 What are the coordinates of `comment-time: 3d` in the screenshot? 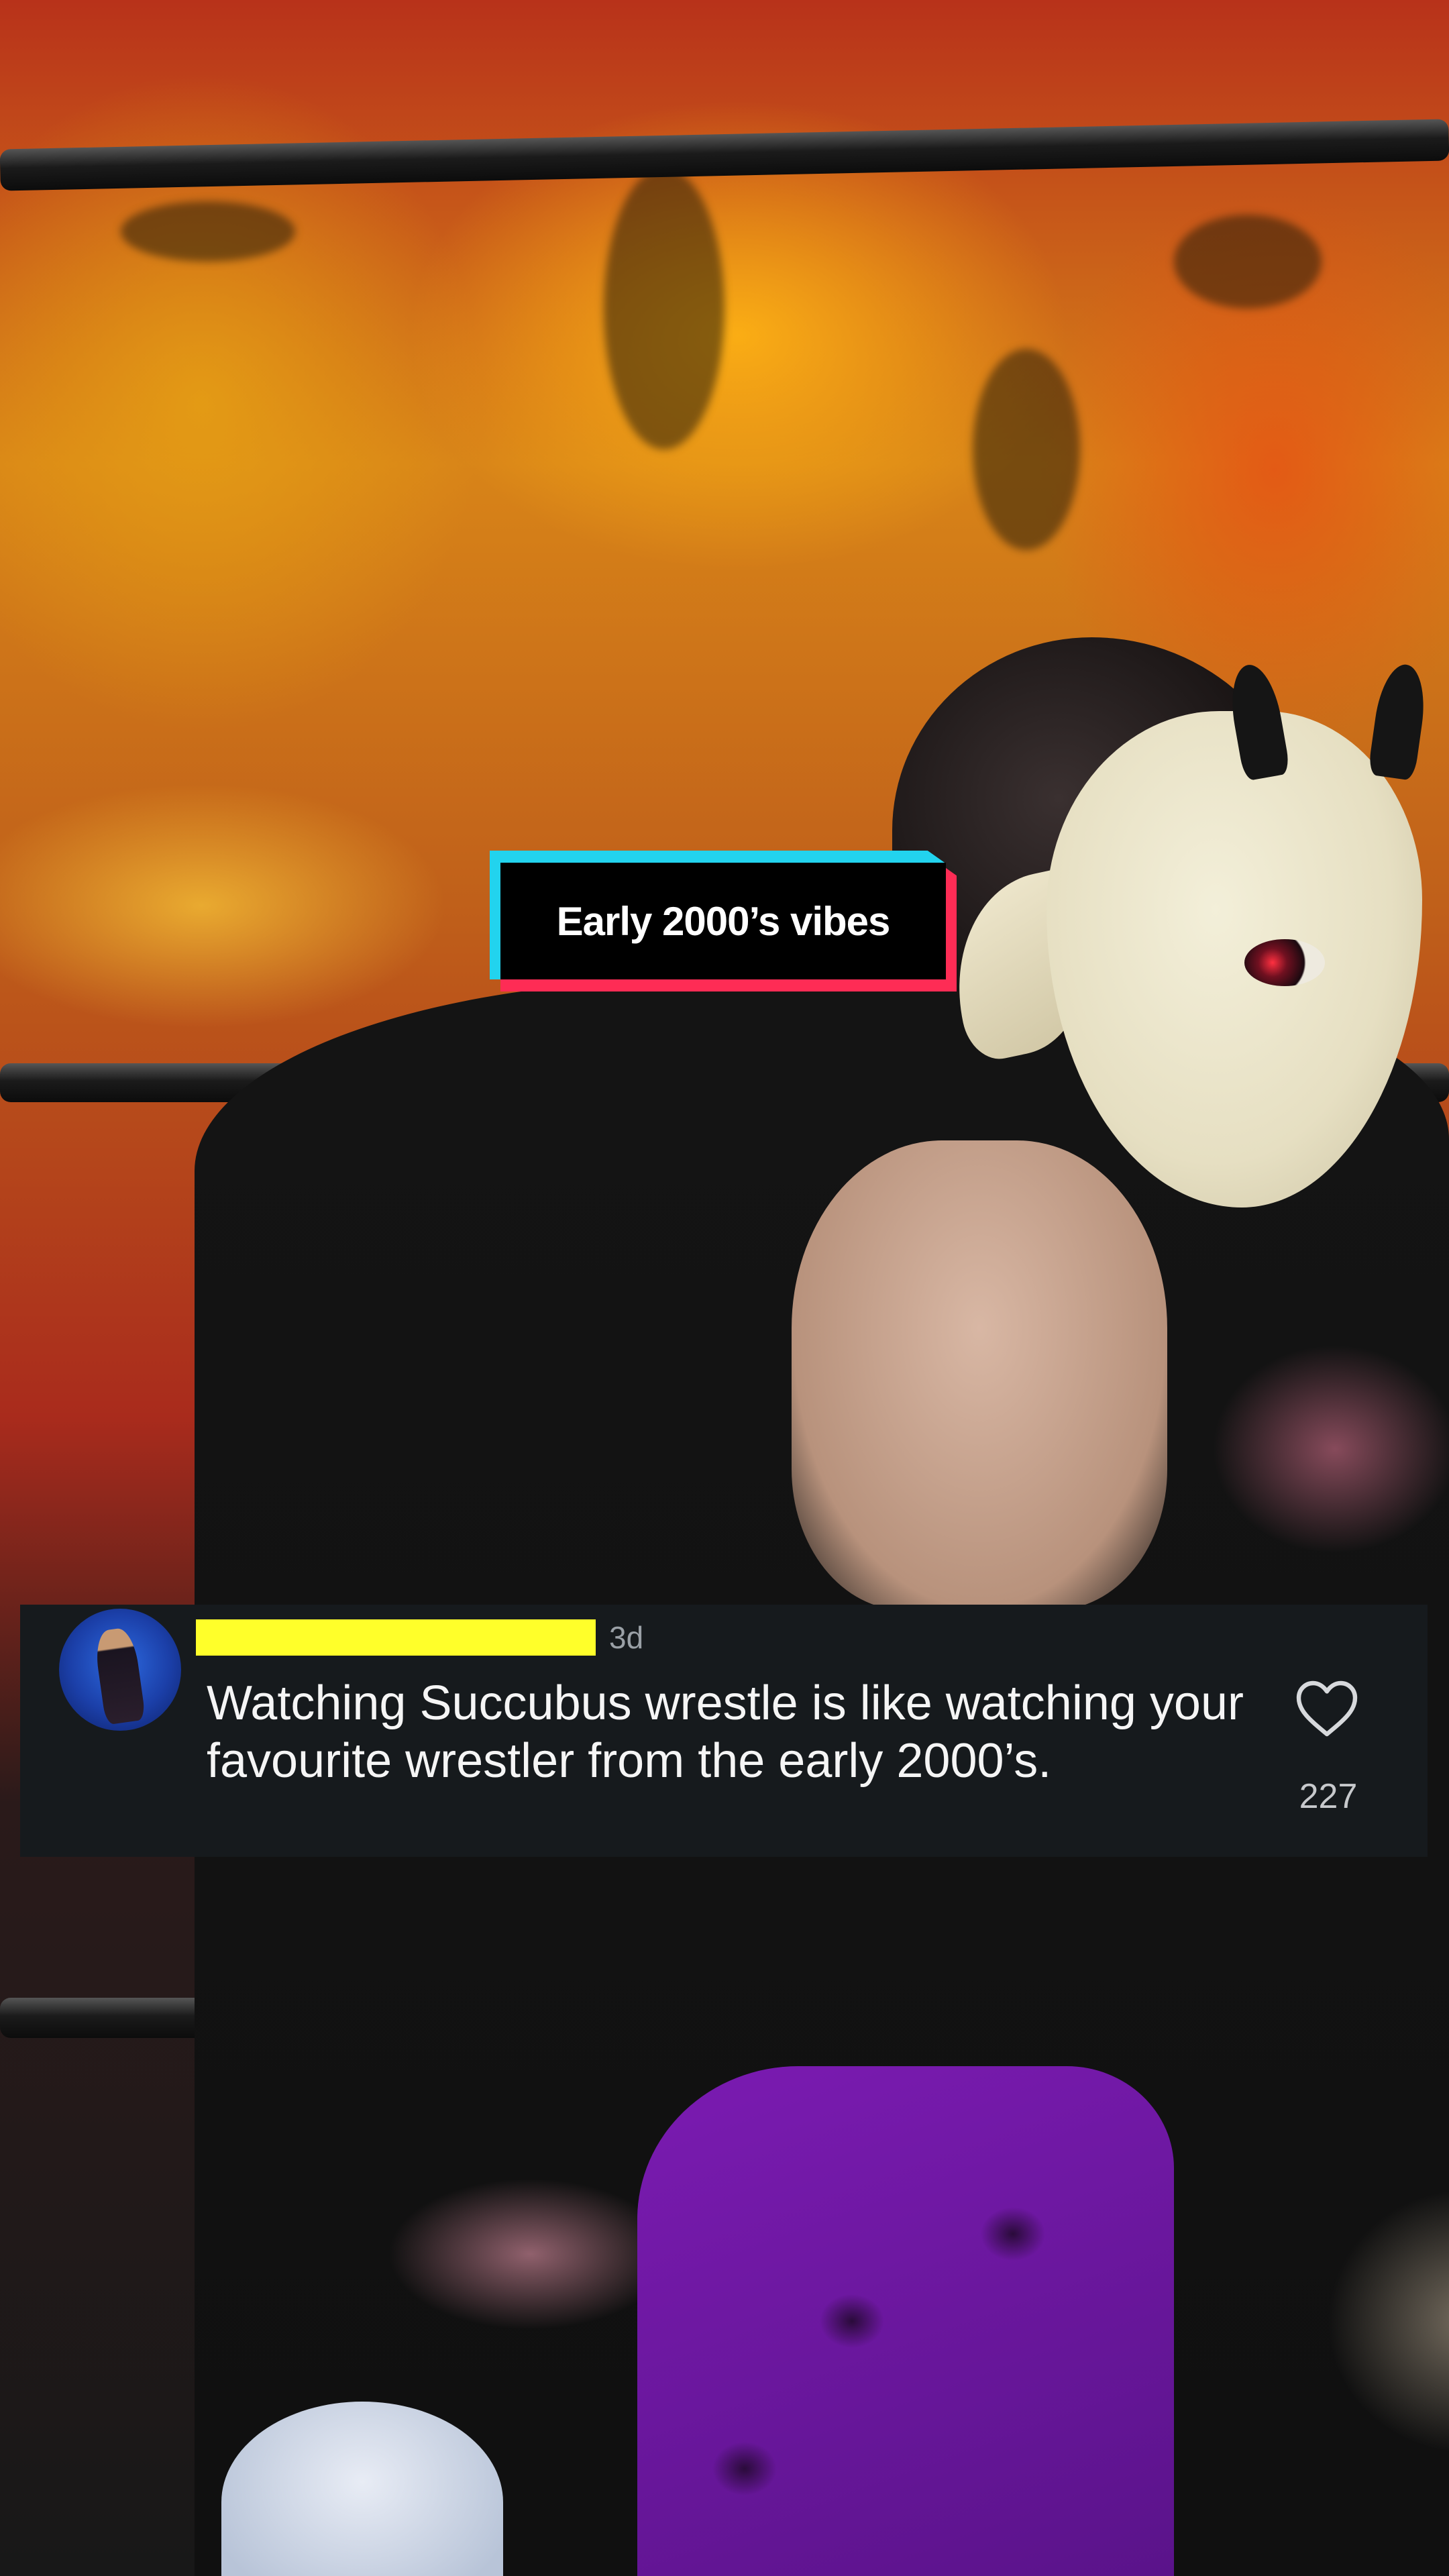 It's located at (626, 1637).